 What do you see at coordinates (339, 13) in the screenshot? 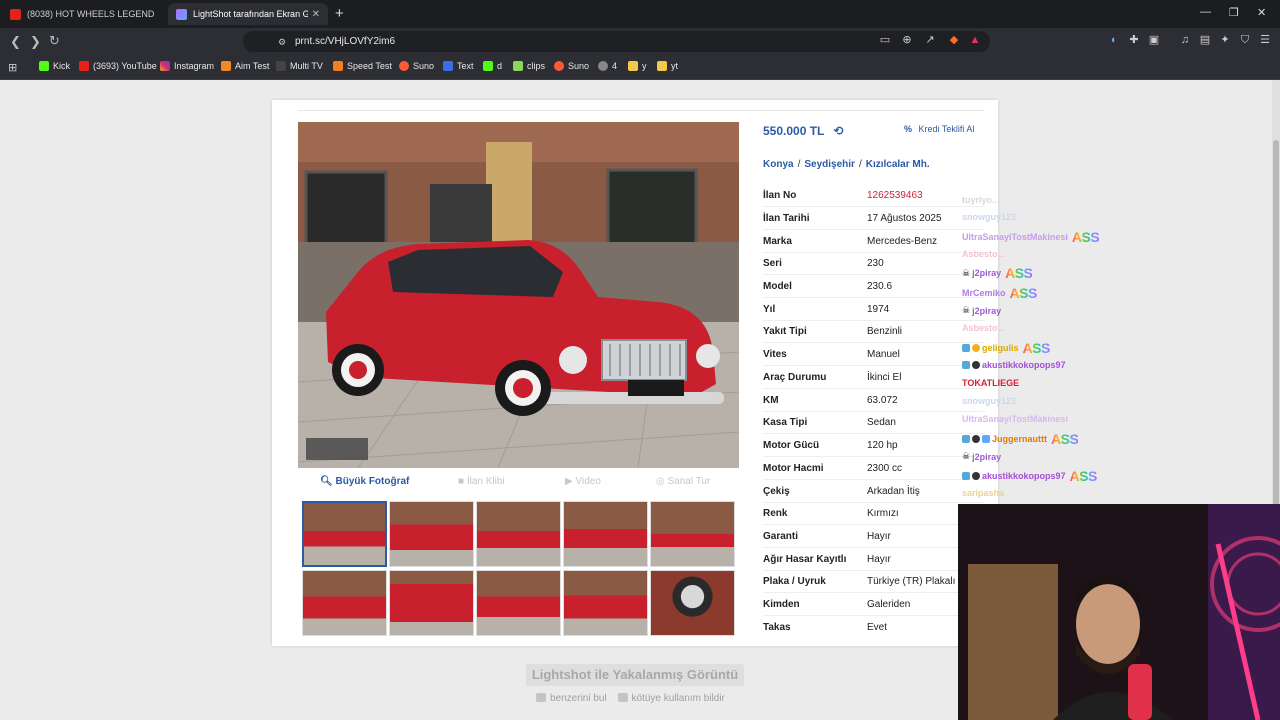
I see `new-tab-icon: +` at bounding box center [339, 13].